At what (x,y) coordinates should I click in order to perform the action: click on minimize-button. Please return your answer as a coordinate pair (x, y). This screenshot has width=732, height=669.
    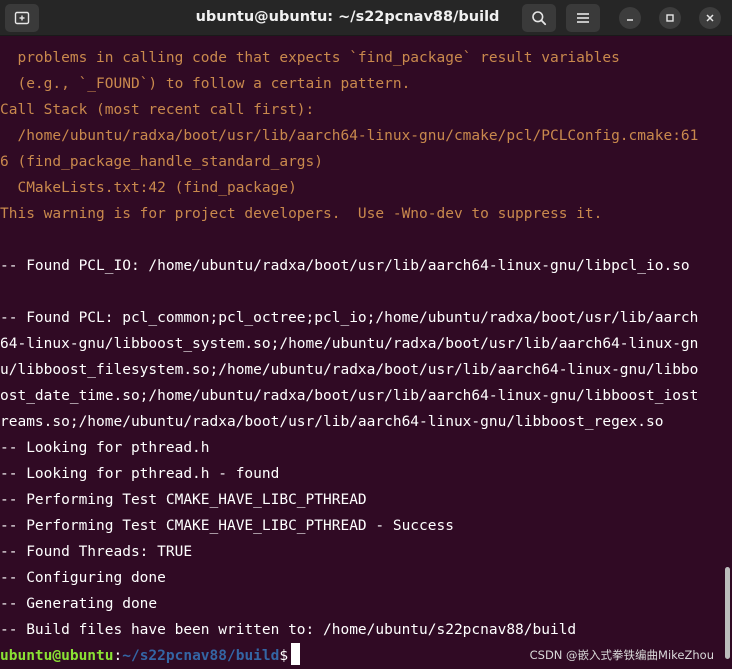
    Looking at the image, I should click on (630, 18).